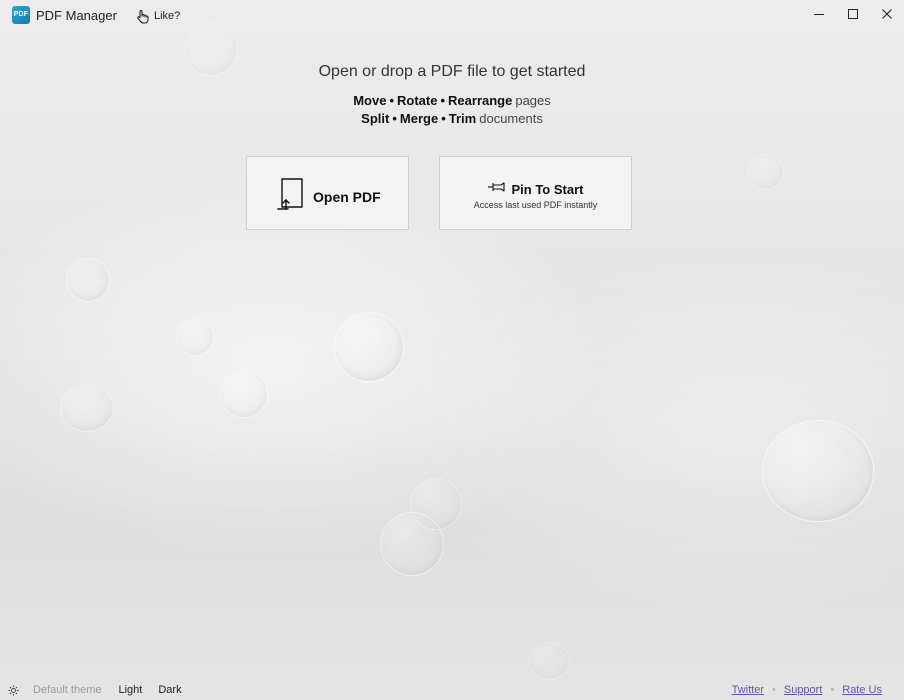  Describe the element at coordinates (417, 100) in the screenshot. I see `feature-rotate: Rotate` at that location.